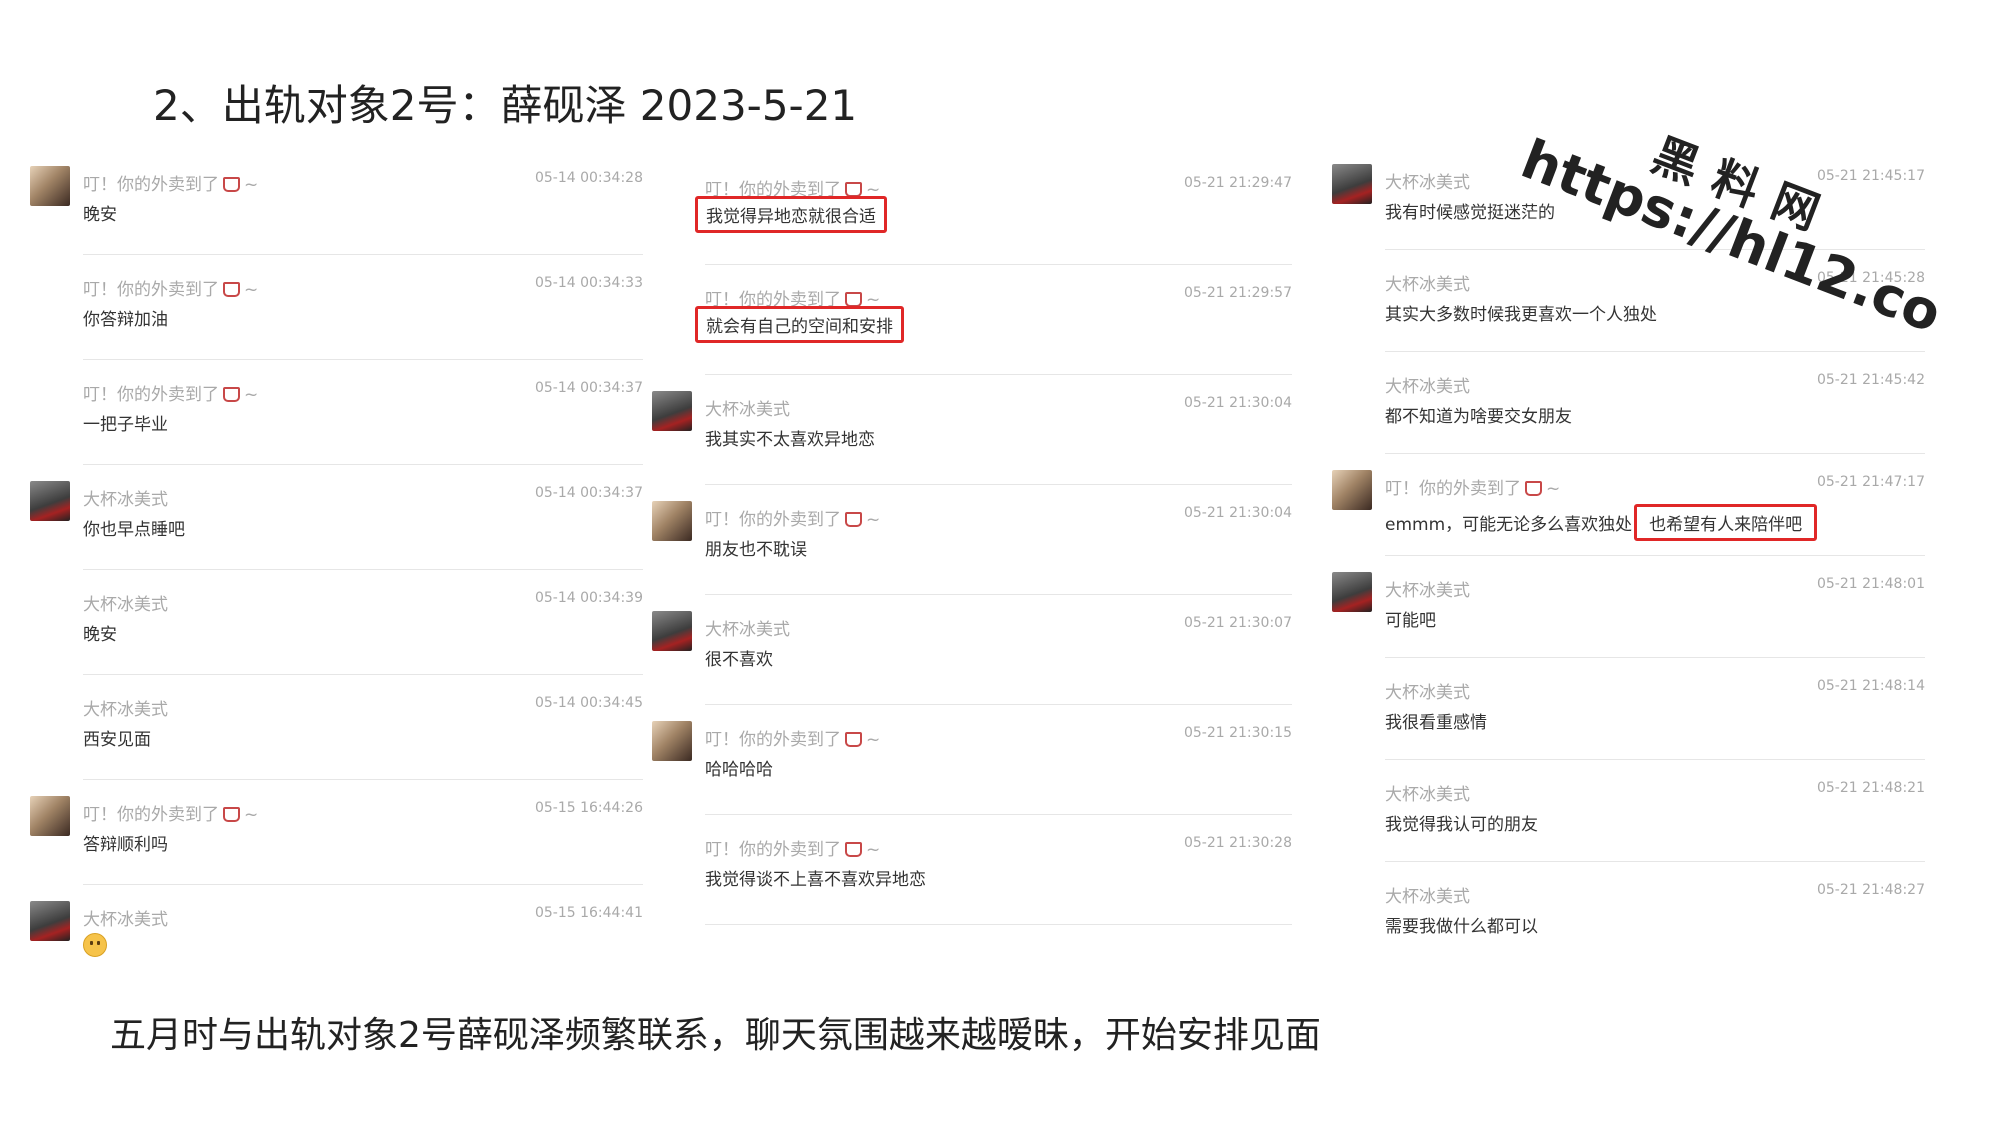  Describe the element at coordinates (1870, 176) in the screenshot. I see `timestamp: 05-21 21:45:17` at that location.